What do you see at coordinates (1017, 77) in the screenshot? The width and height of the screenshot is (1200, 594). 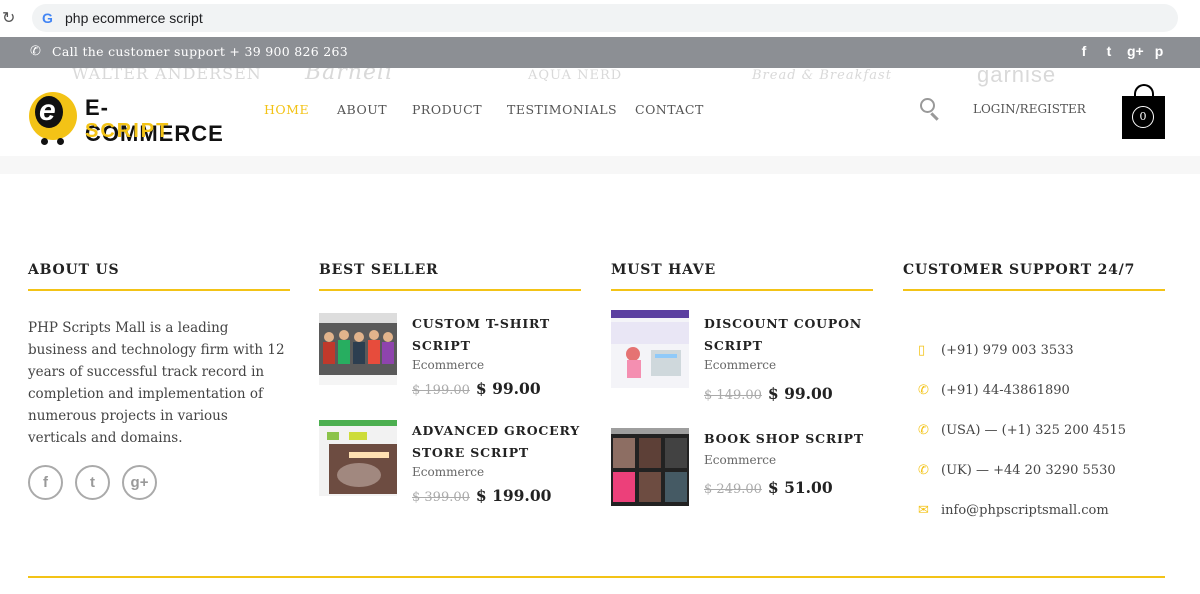 I see `brand-logo: garnise` at bounding box center [1017, 77].